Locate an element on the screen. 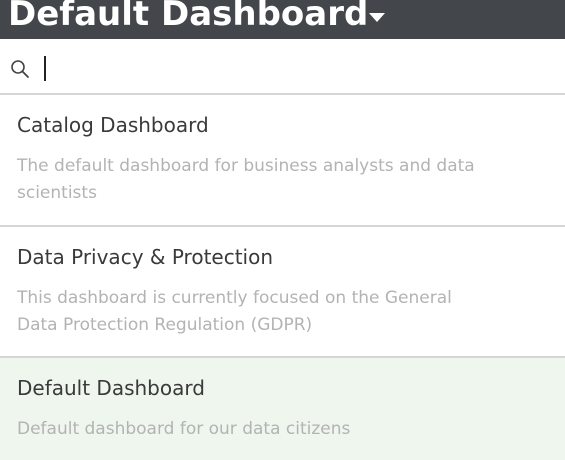  dashboard-option-title: Default Dashboard is located at coordinates (111, 388).